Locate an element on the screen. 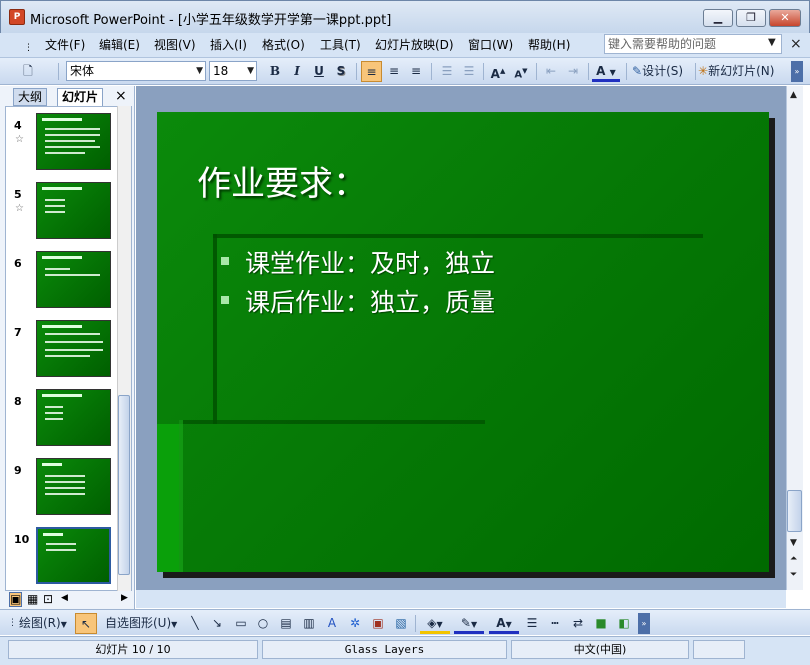 The height and width of the screenshot is (665, 810). new-document-icon: 🗋 is located at coordinates (28, 71).